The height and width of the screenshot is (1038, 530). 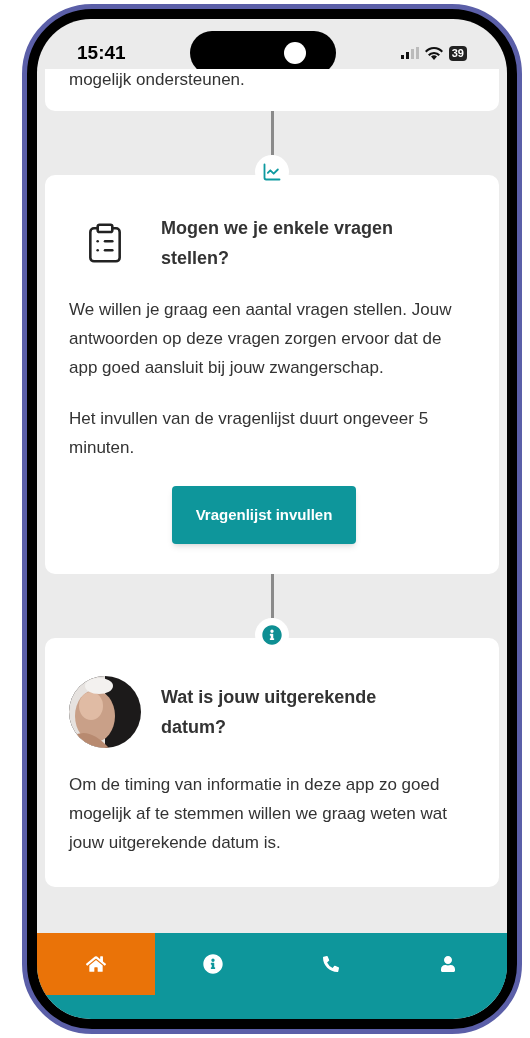 I want to click on chart-icon, so click(x=272, y=172).